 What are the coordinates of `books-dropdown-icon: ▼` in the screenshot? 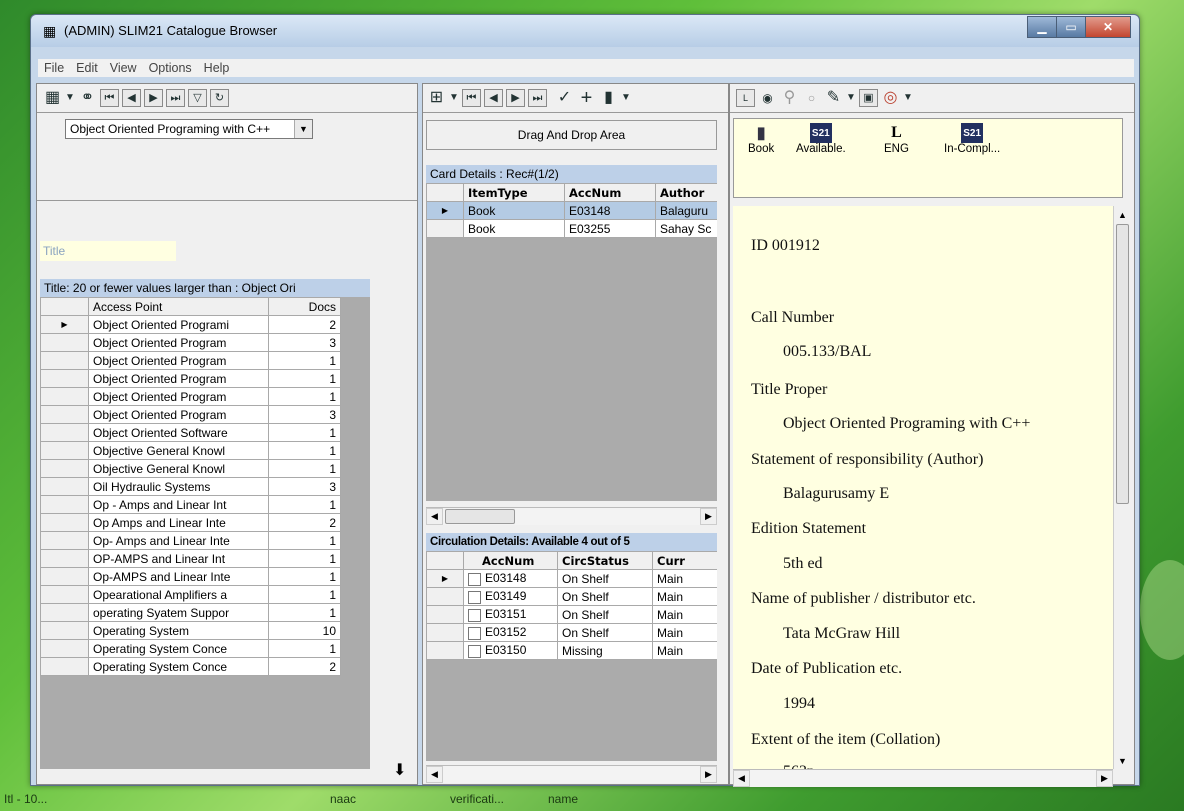 It's located at (626, 98).